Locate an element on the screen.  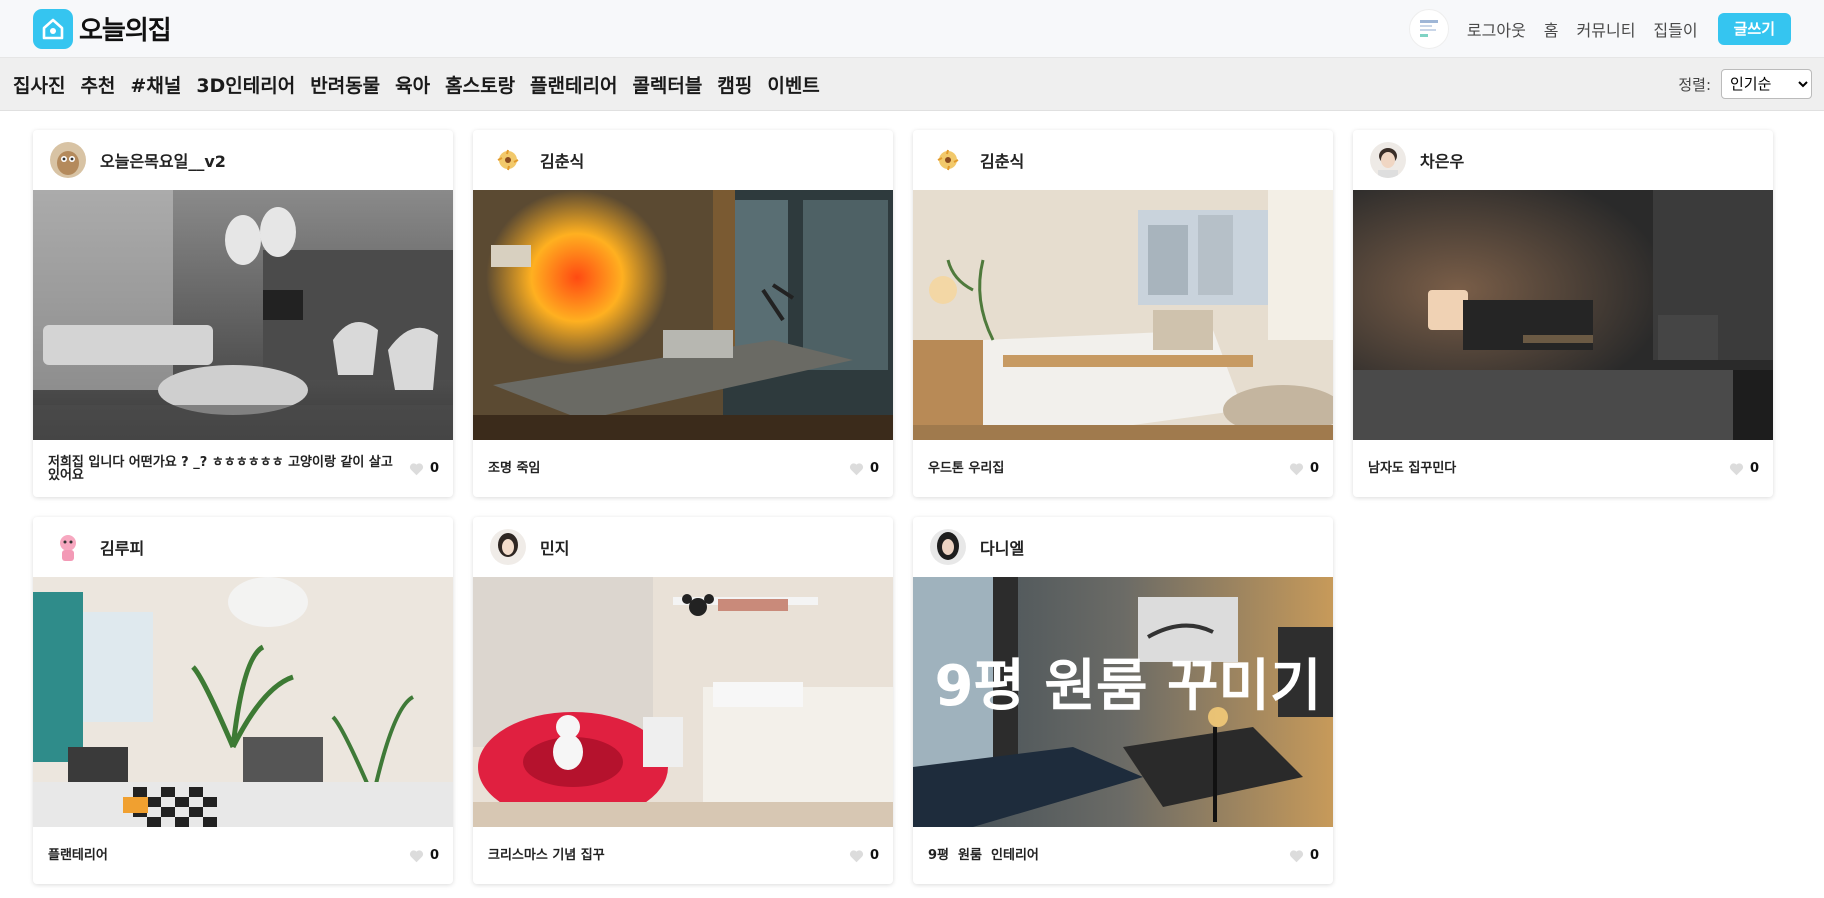
category-camping: 캠핑 is located at coordinates (734, 84).